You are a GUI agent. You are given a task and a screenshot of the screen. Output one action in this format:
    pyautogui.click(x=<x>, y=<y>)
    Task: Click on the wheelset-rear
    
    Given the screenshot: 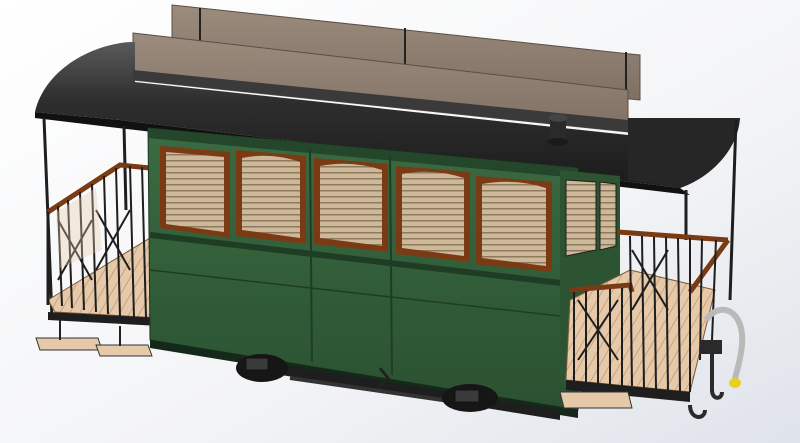 What is the action you would take?
    pyautogui.click(x=470, y=398)
    